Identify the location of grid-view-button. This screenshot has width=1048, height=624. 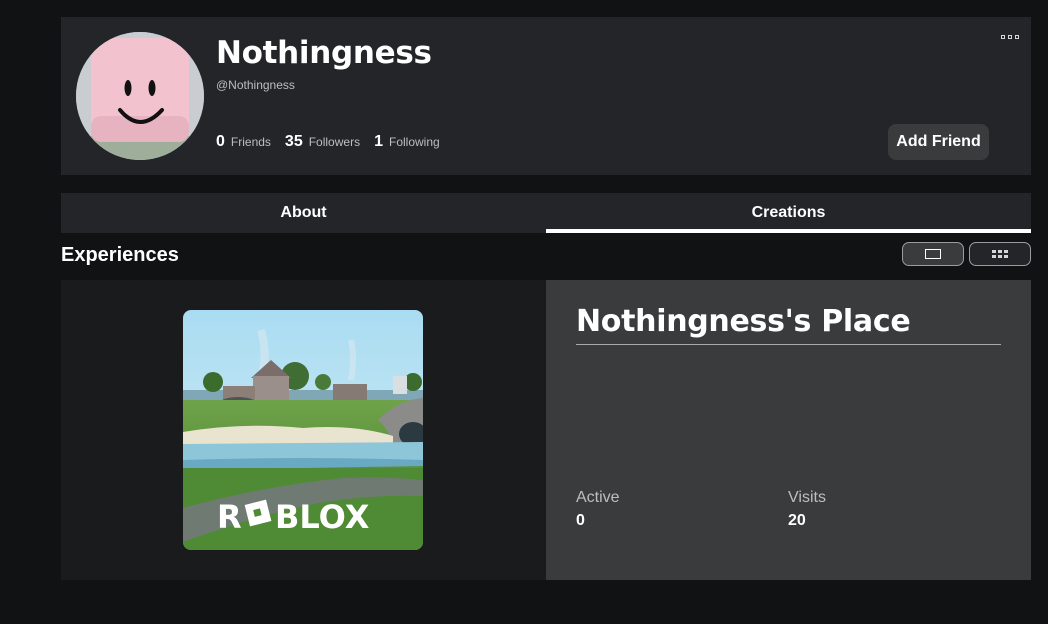
(1000, 254).